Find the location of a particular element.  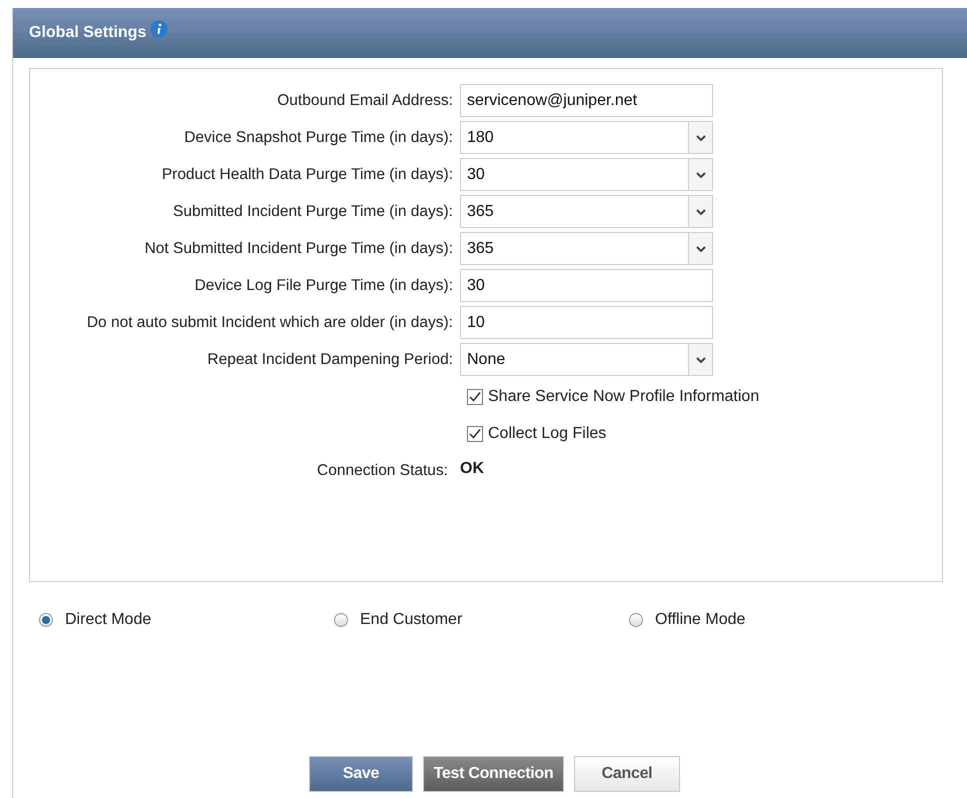

checkbox-label: Collect Log Files is located at coordinates (547, 434).